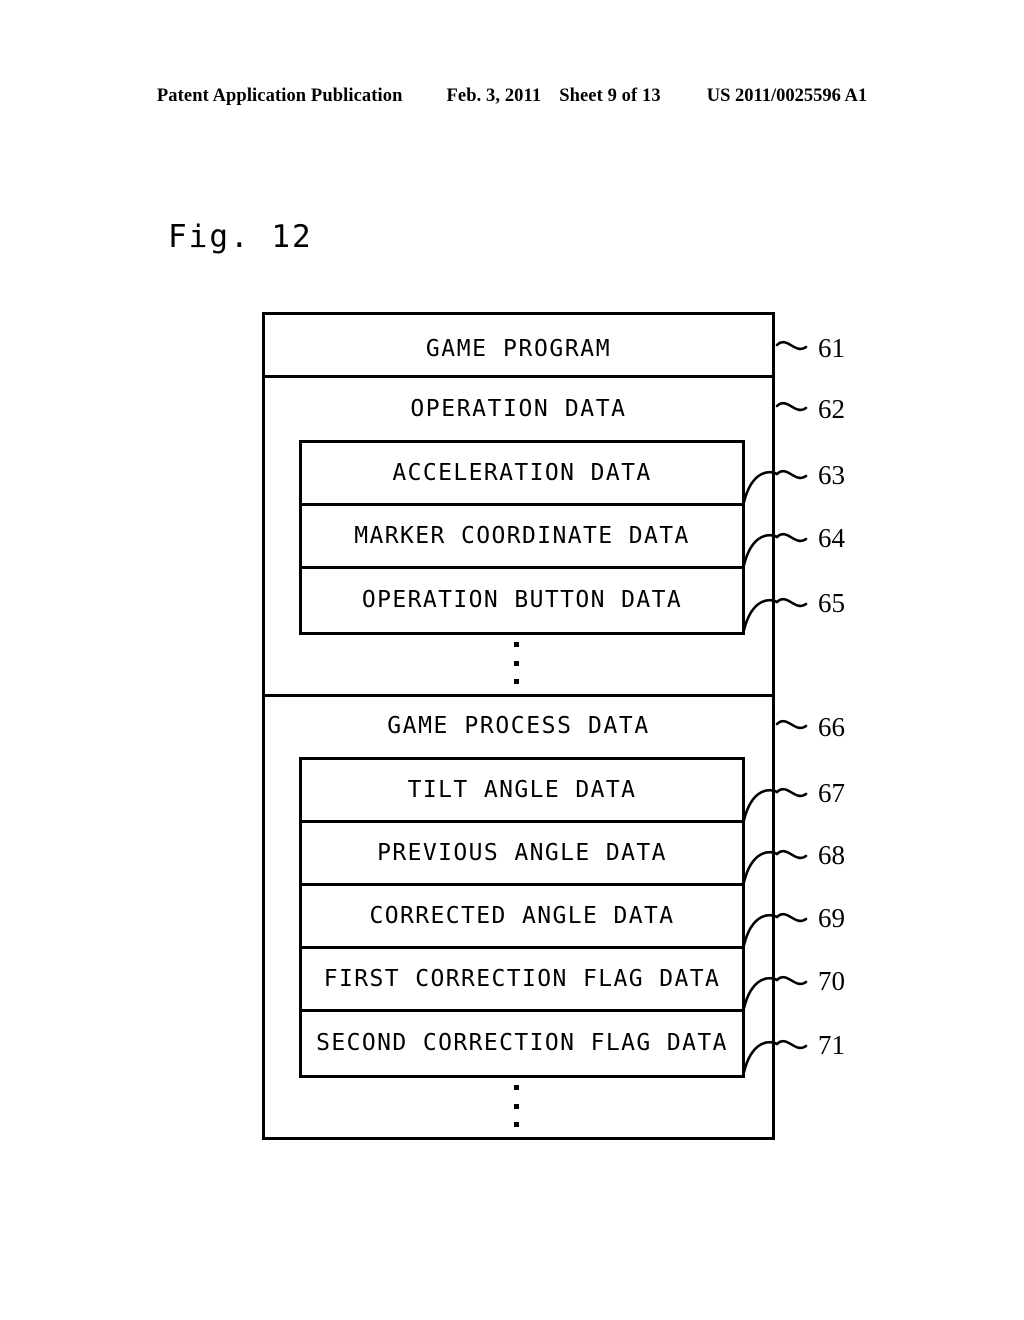 This screenshot has width=1024, height=1320. I want to click on ref-number-66: 66, so click(831, 727).